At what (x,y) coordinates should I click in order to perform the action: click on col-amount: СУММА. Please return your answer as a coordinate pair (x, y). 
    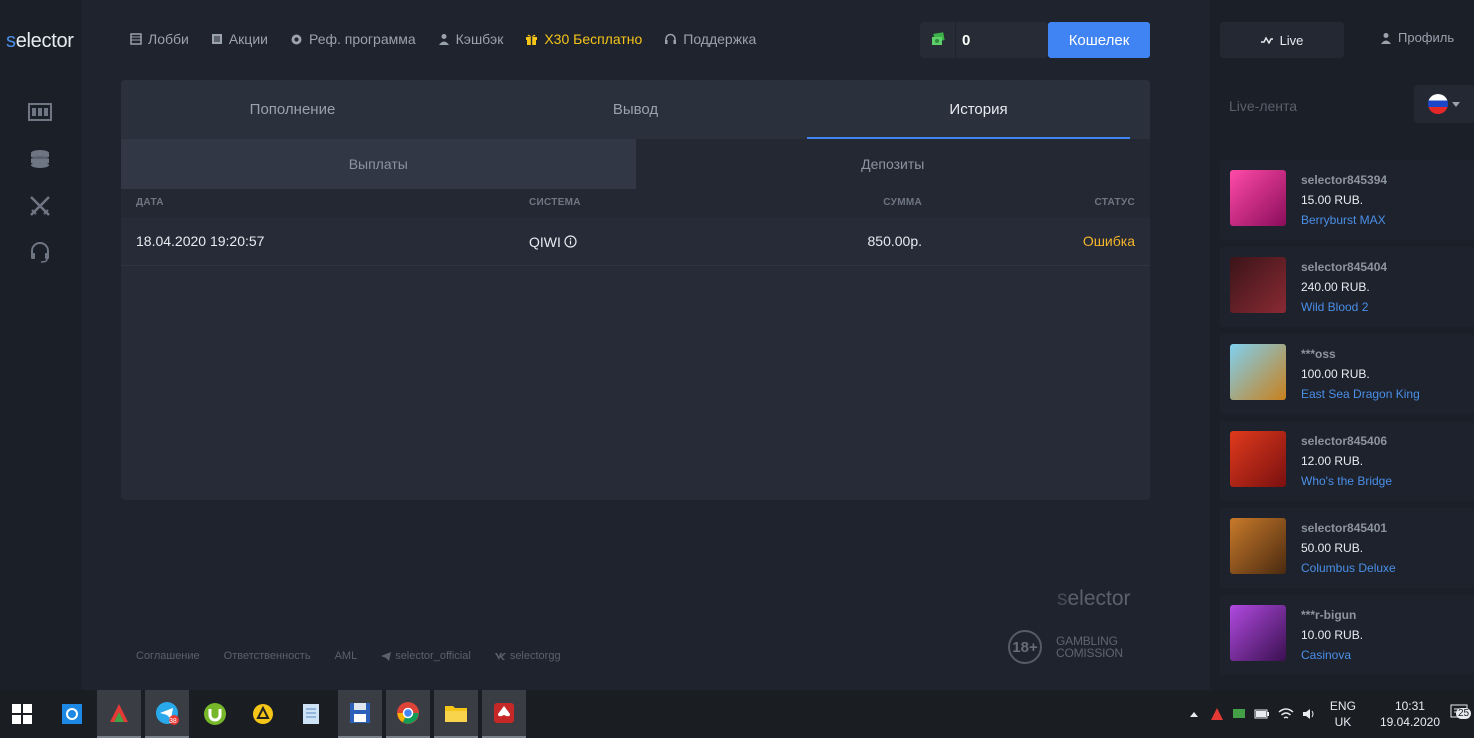
    Looking at the image, I should click on (902, 202).